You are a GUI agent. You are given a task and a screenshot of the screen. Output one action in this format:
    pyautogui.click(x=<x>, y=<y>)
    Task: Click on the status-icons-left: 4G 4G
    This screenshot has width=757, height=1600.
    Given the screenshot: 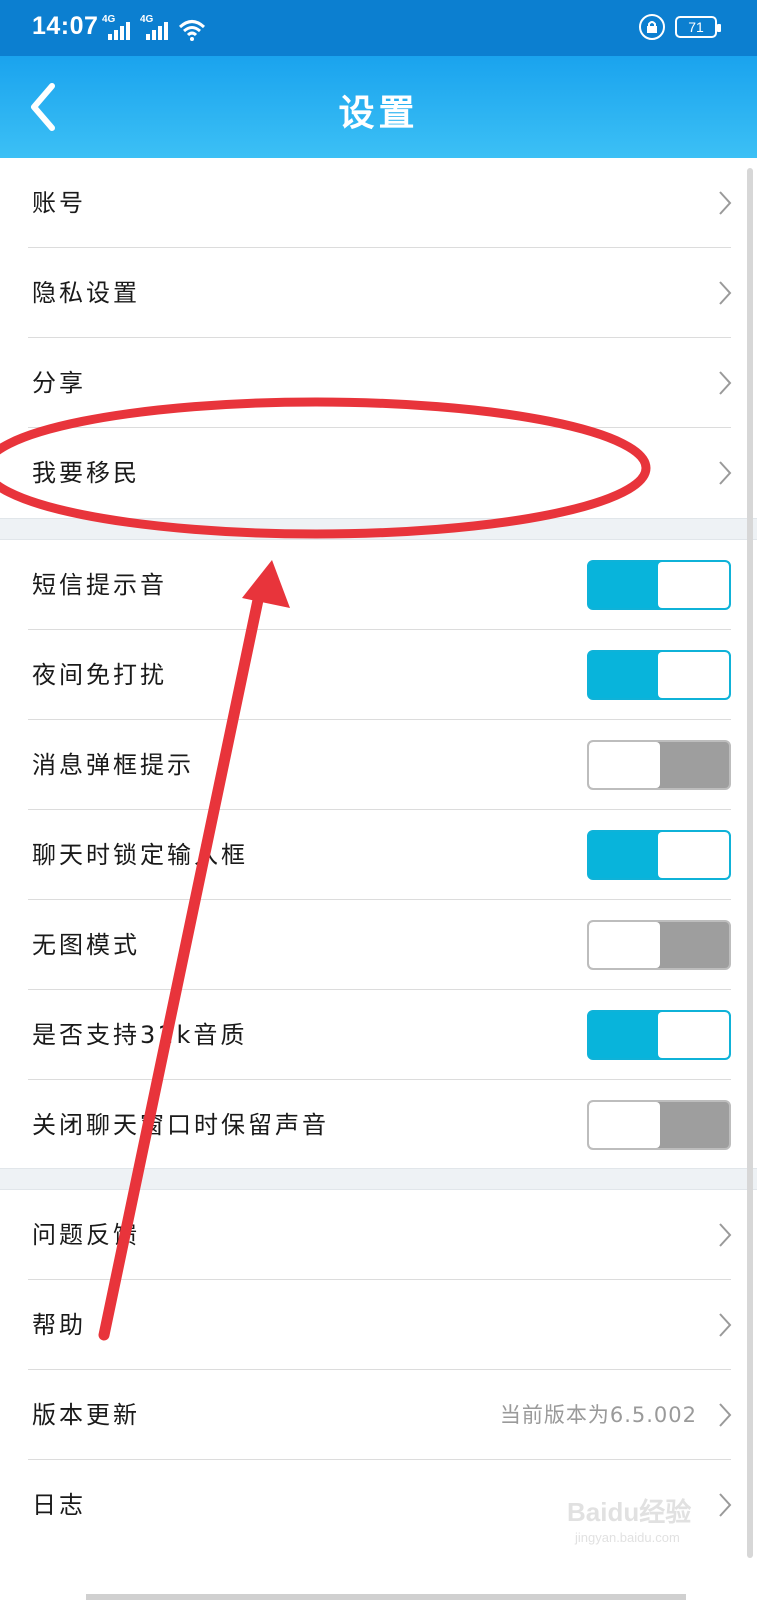 What is the action you would take?
    pyautogui.click(x=154, y=28)
    